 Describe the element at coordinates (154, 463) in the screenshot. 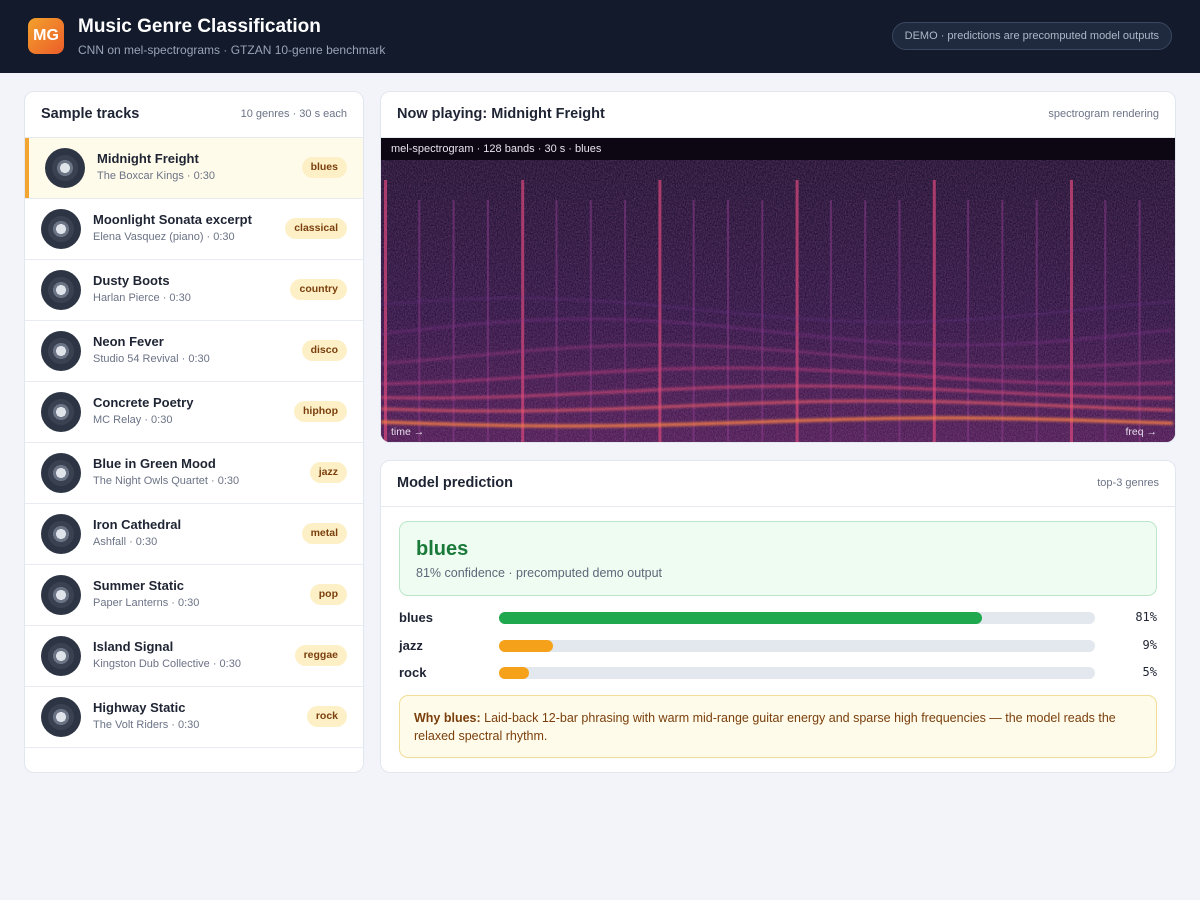

I see `track-name: Blue in Green Mood` at that location.